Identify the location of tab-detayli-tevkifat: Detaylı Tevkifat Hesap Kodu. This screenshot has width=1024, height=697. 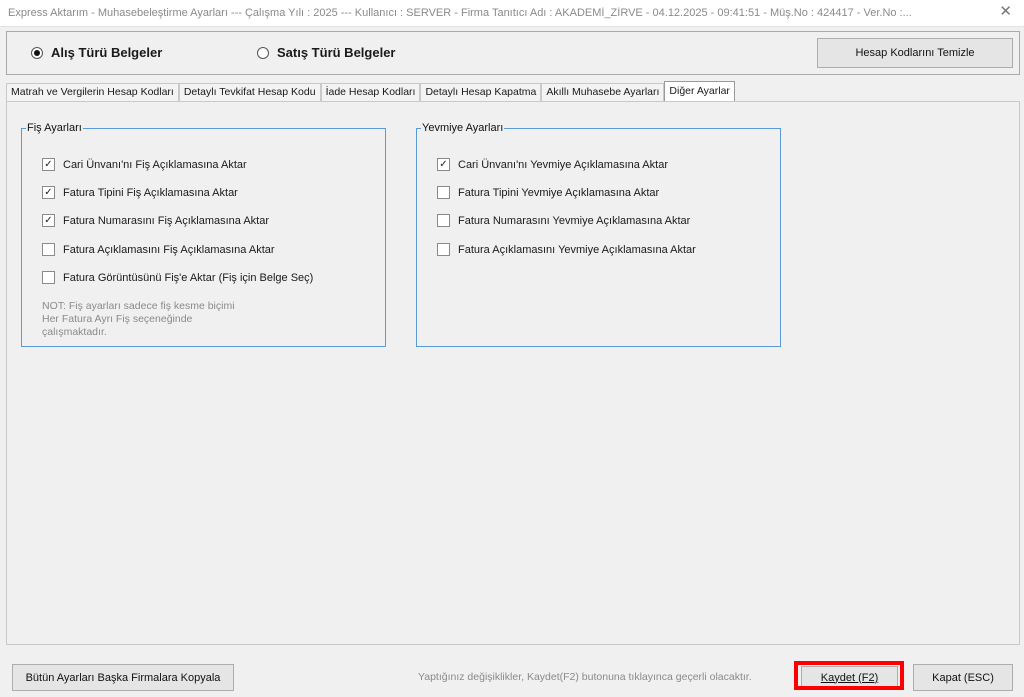
(249, 92).